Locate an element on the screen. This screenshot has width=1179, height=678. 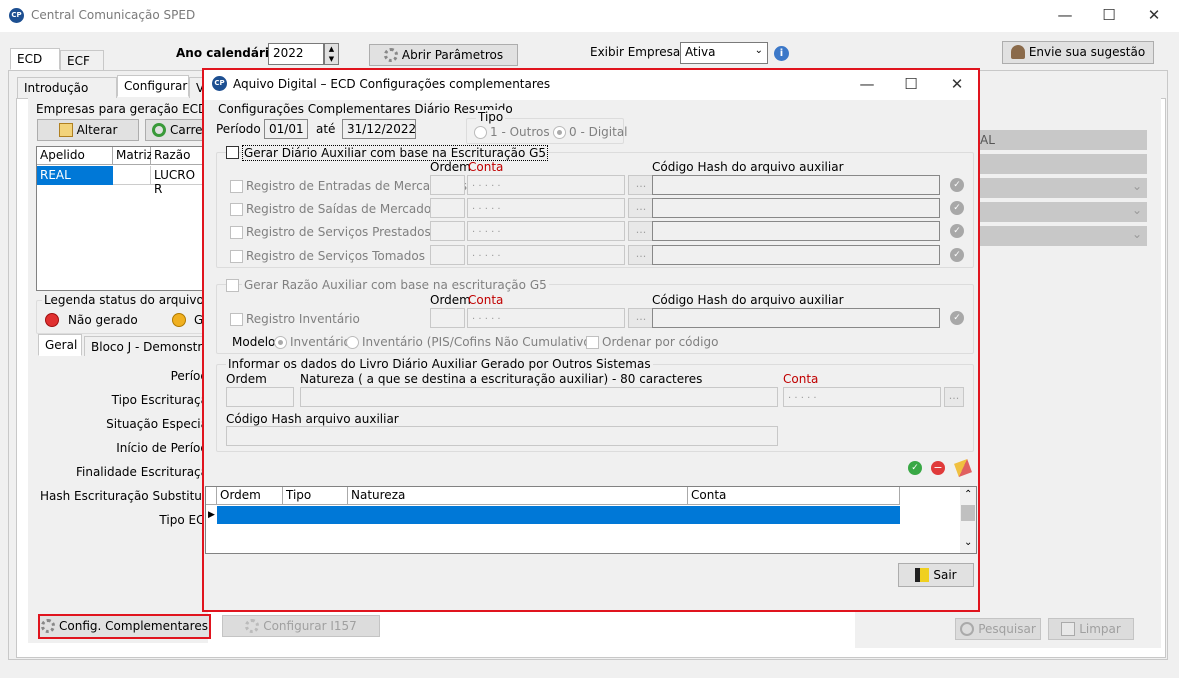
field-tipo-escrituracao: Tipo Escrituraçã is located at coordinates (159, 400).